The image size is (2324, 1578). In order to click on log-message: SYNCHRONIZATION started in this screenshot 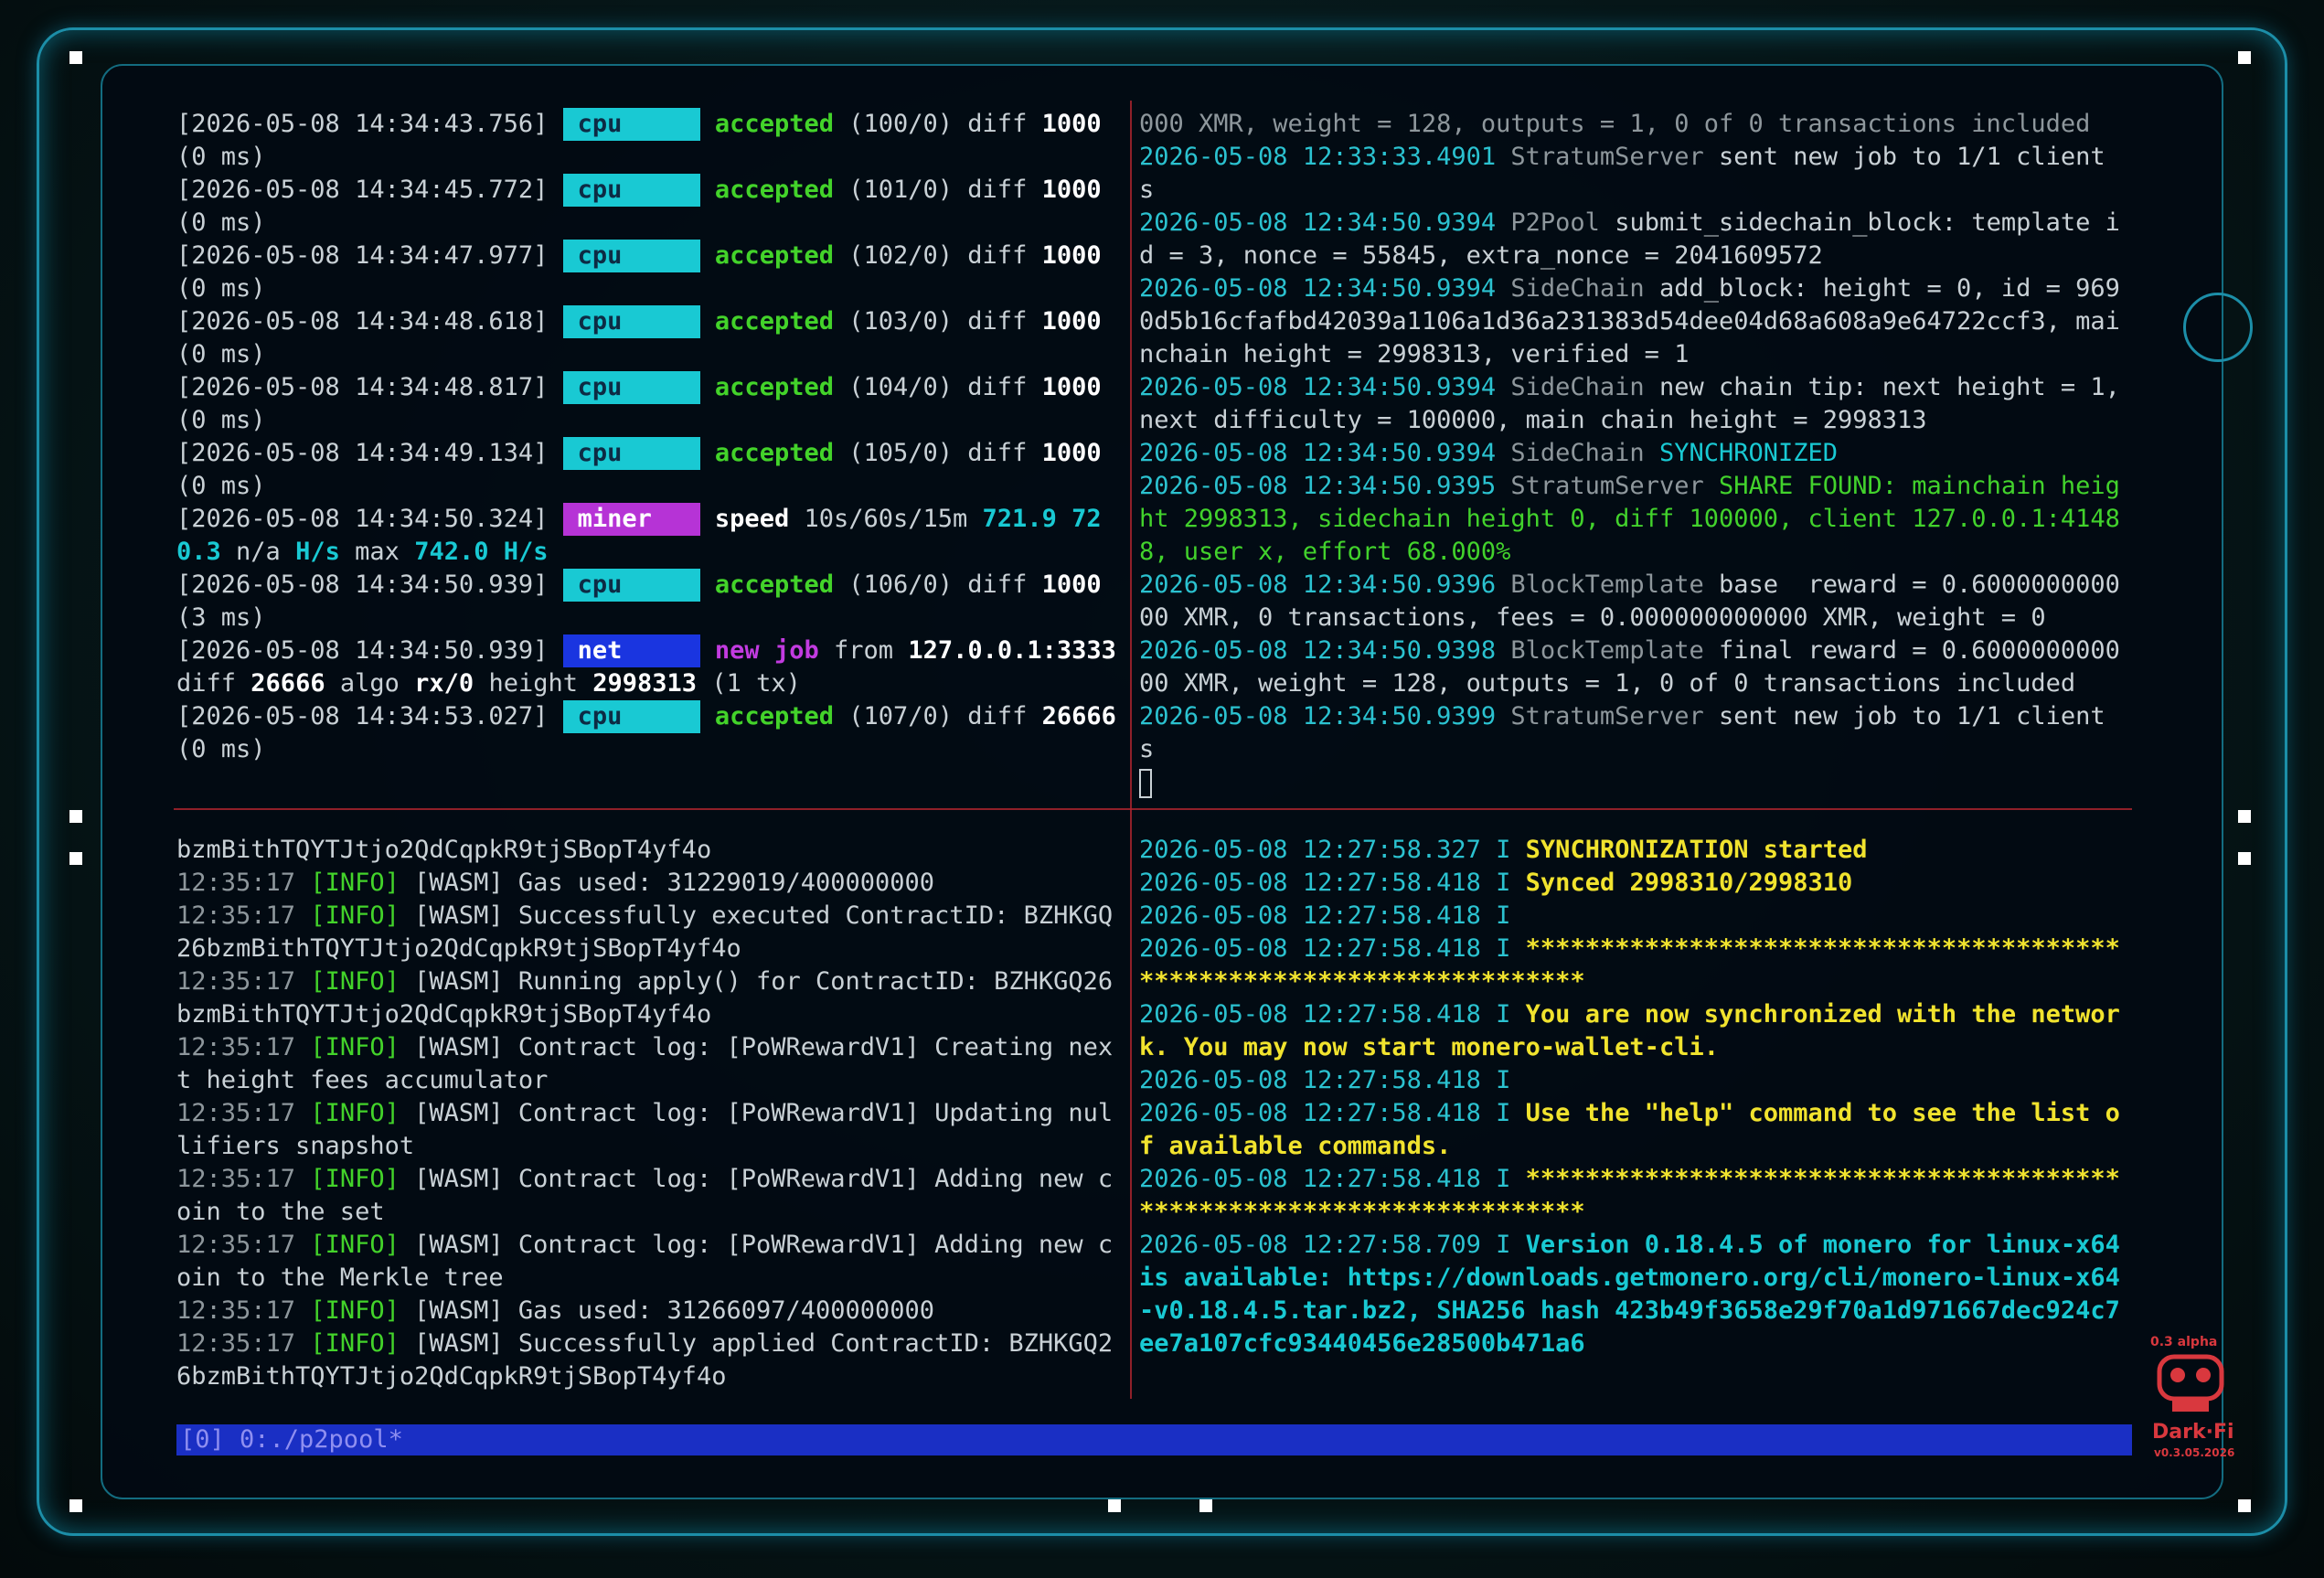, I will do `click(1696, 850)`.